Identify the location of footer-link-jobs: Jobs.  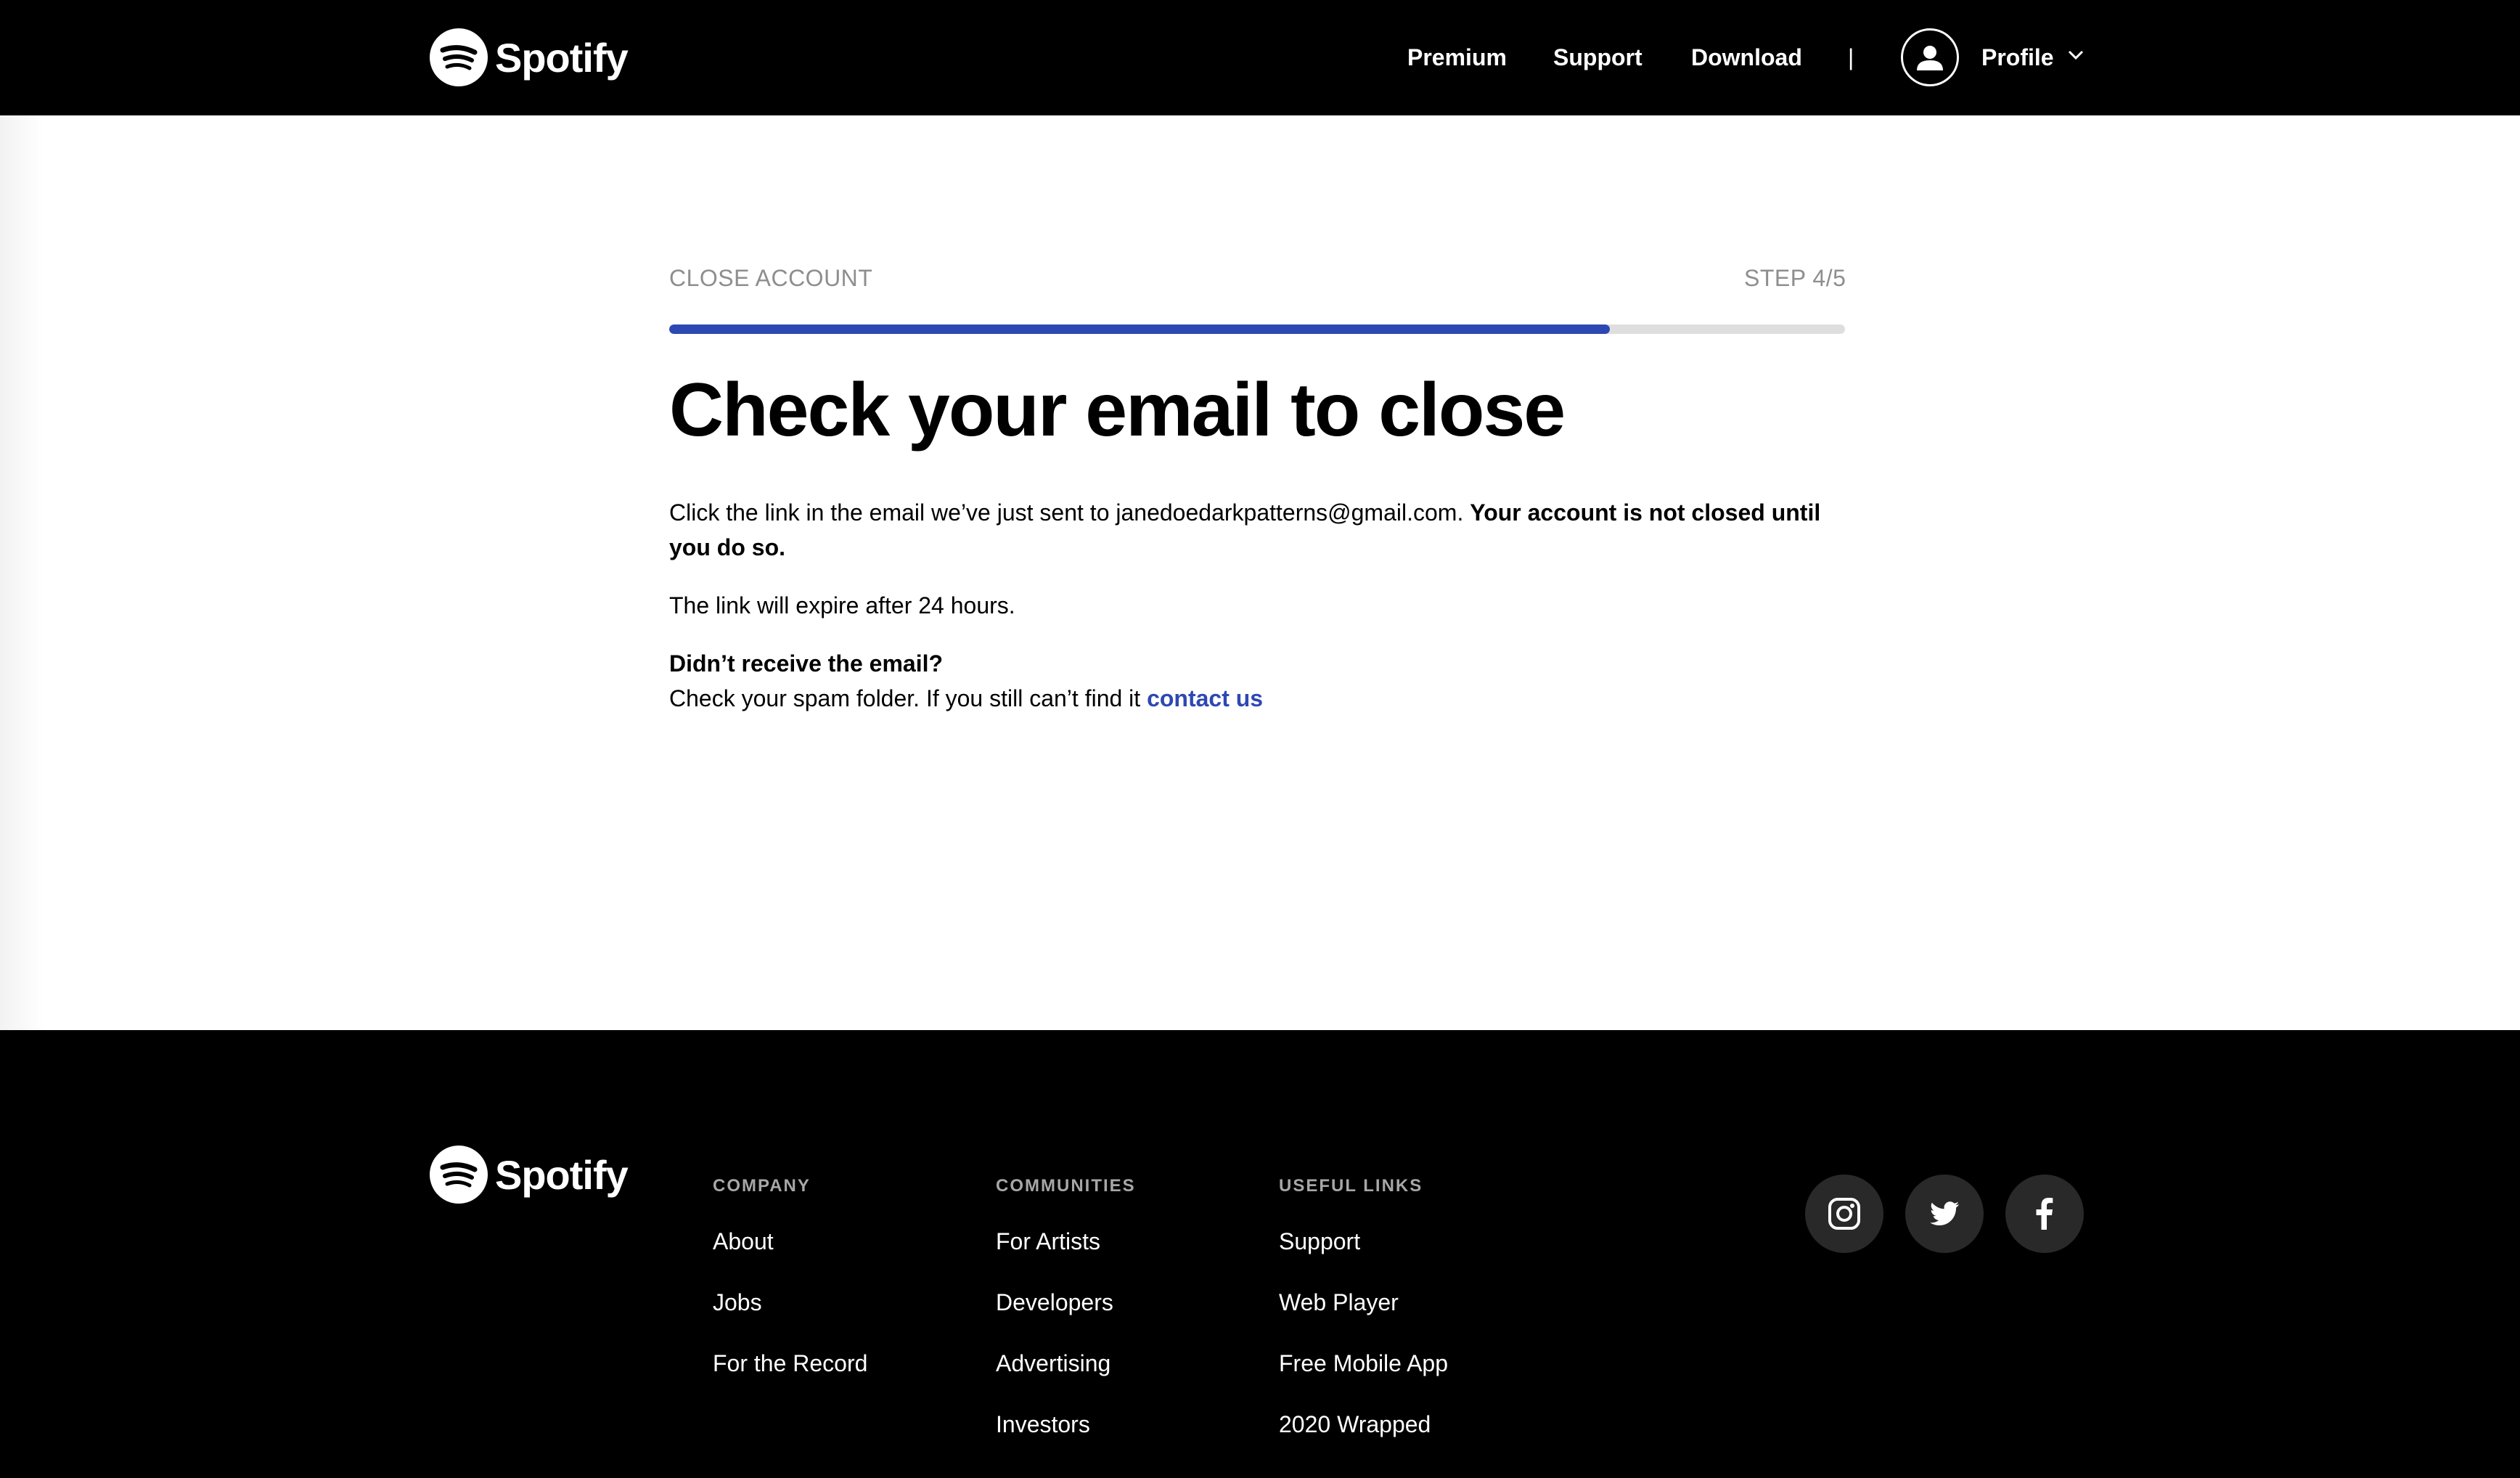
(790, 1319).